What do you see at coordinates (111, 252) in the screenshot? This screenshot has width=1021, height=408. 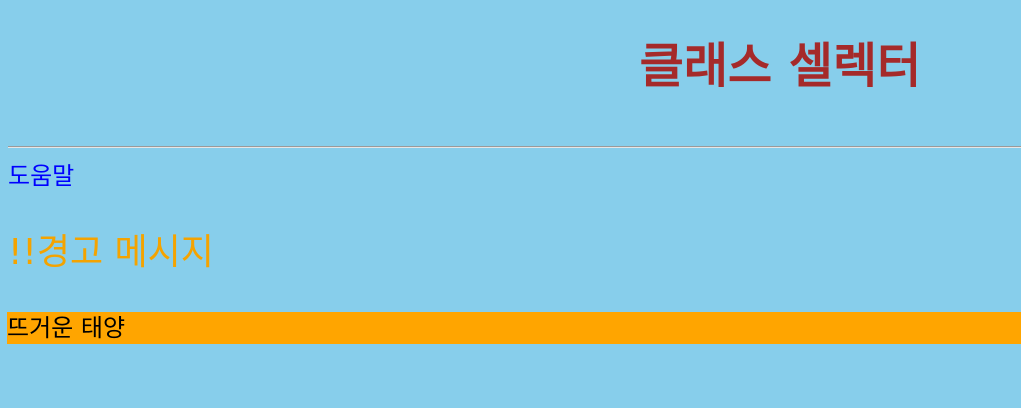 I see `warning-message: !!경고 메시지` at bounding box center [111, 252].